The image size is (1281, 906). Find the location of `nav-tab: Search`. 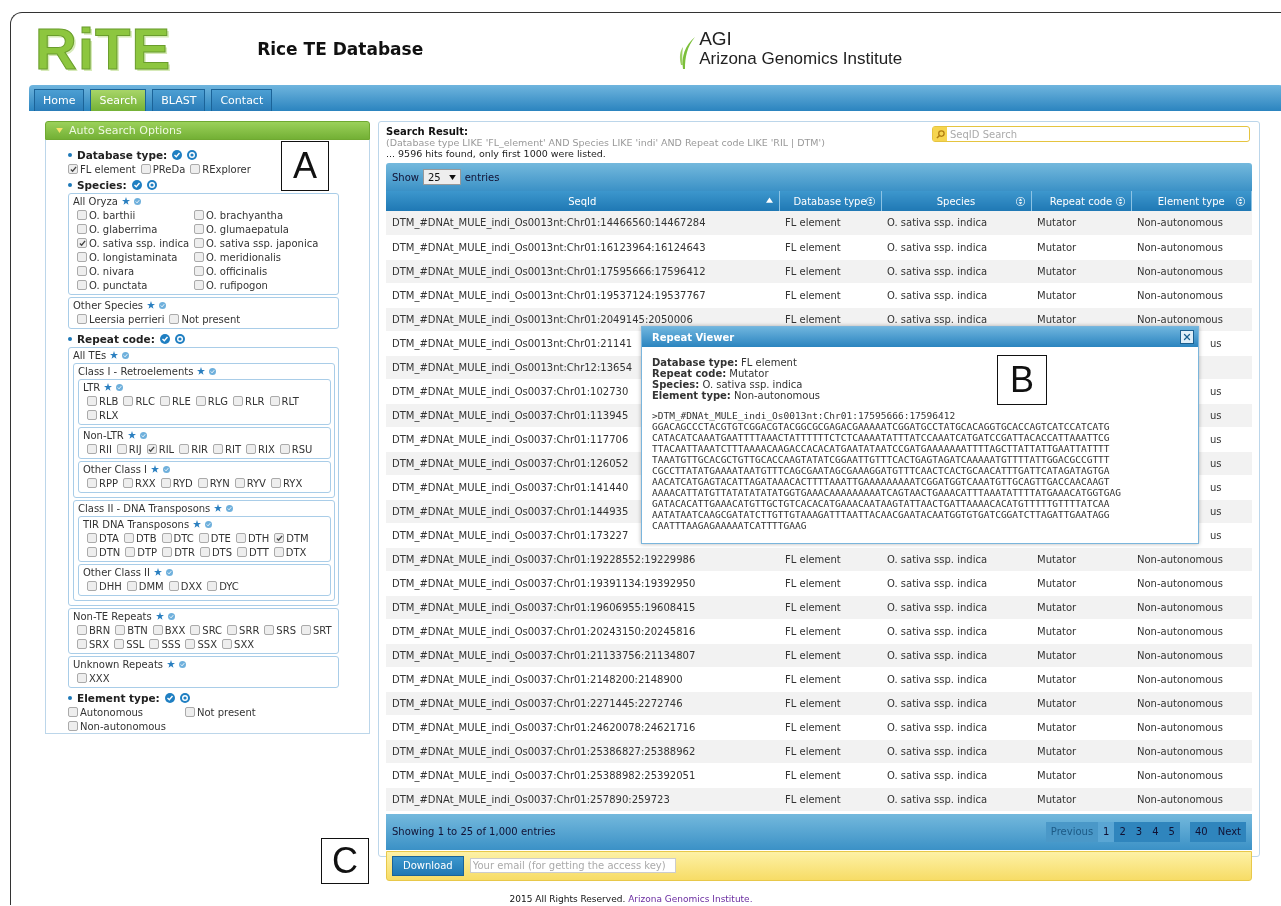

nav-tab: Search is located at coordinates (118, 100).